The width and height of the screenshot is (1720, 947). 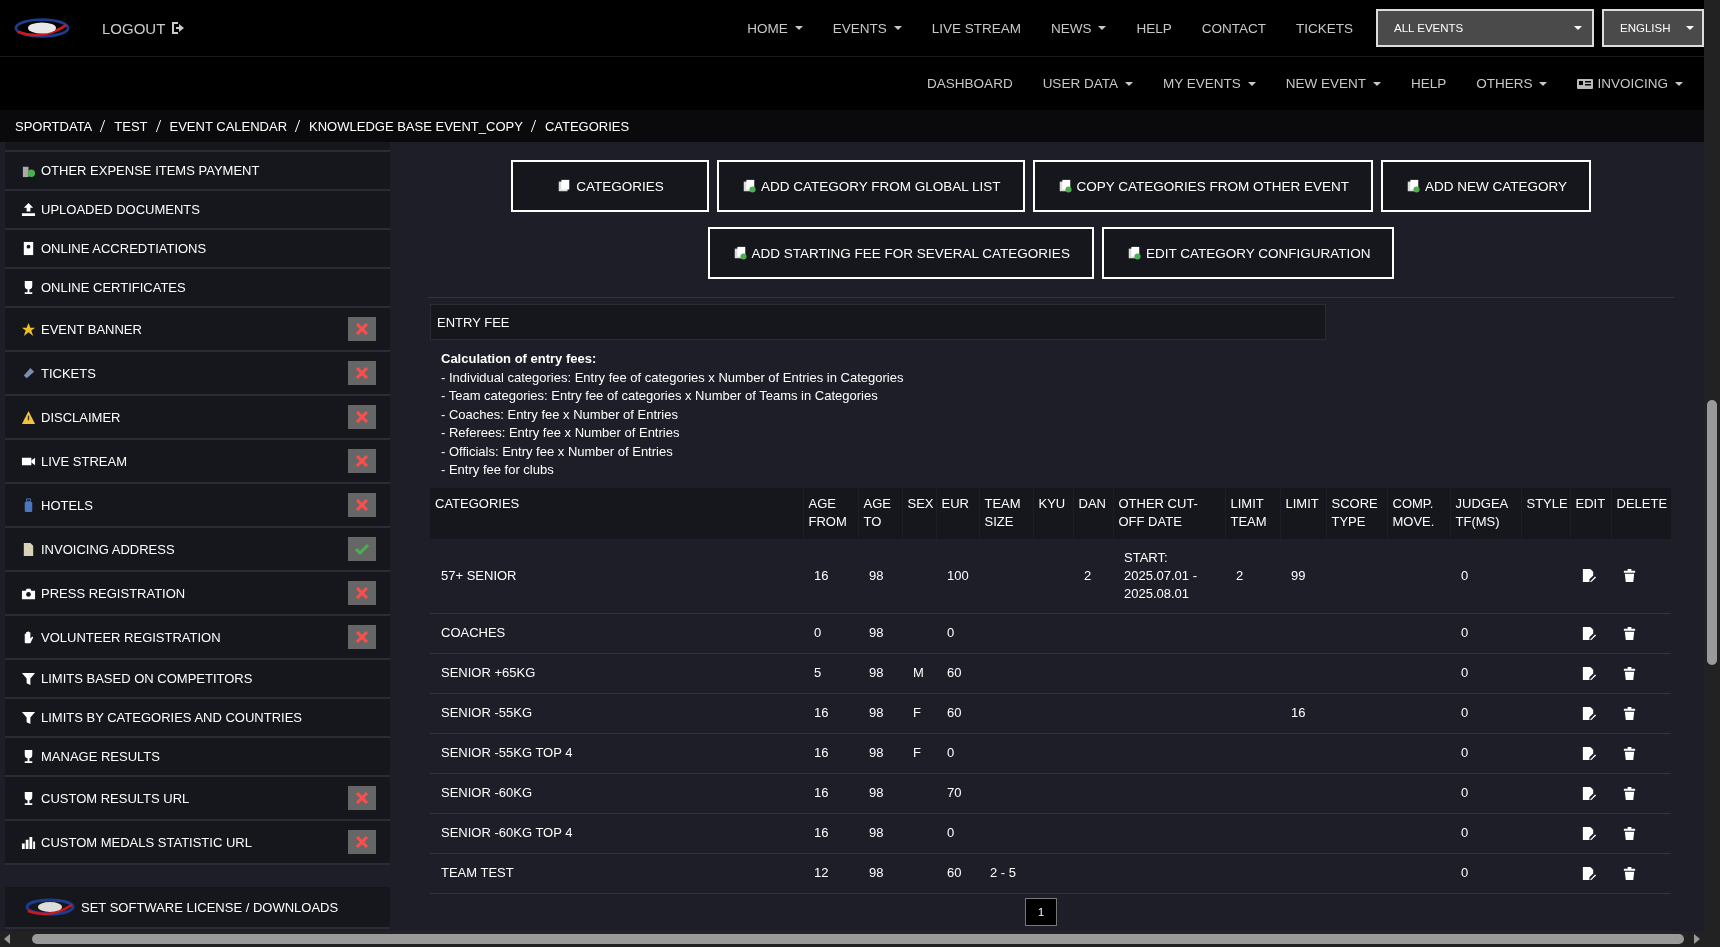 I want to click on sidebar-item: LIMITS BASED ON COMPETITORS, so click(x=197, y=679).